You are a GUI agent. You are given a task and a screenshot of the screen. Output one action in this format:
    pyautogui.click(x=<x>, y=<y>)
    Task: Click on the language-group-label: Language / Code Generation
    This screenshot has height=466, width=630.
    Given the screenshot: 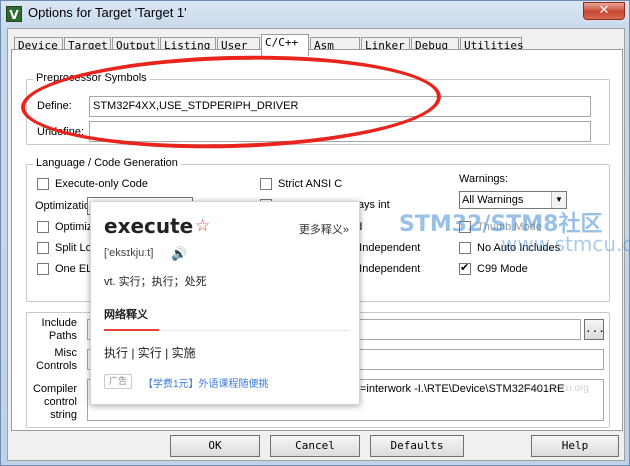 What is the action you would take?
    pyautogui.click(x=107, y=163)
    